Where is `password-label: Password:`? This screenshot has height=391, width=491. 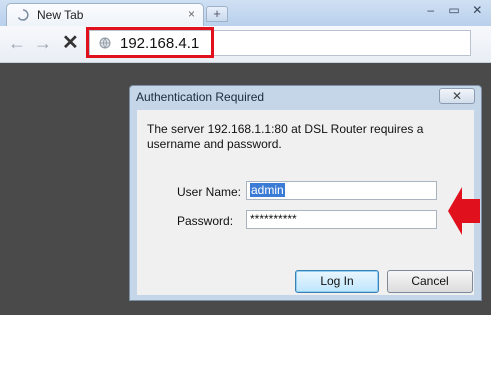 password-label: Password: is located at coordinates (205, 221).